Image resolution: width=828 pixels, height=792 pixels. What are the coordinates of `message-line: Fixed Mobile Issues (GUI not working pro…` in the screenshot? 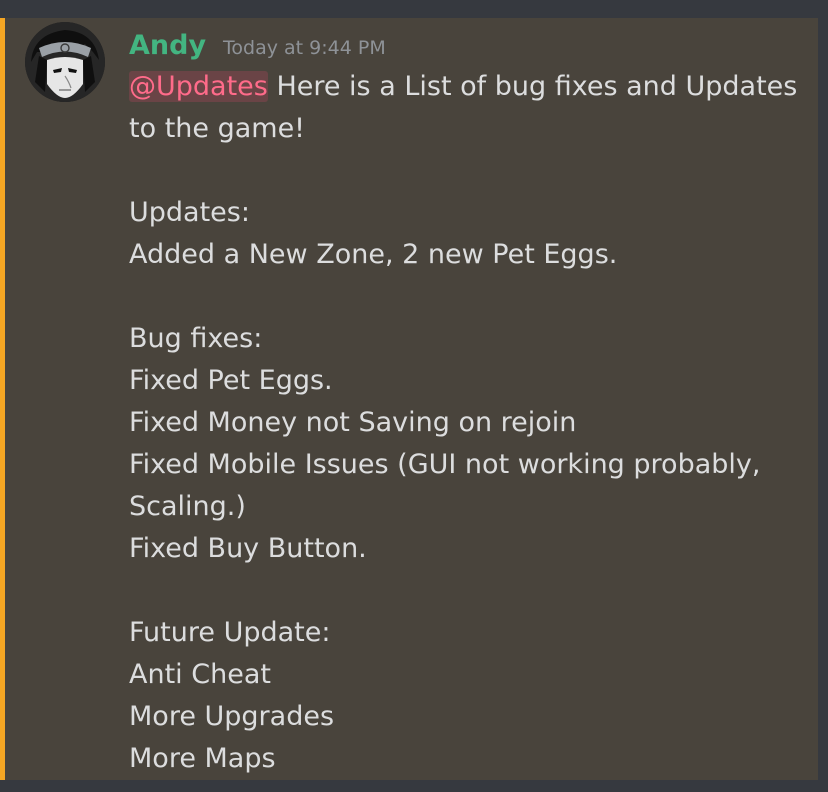 It's located at (445, 464).